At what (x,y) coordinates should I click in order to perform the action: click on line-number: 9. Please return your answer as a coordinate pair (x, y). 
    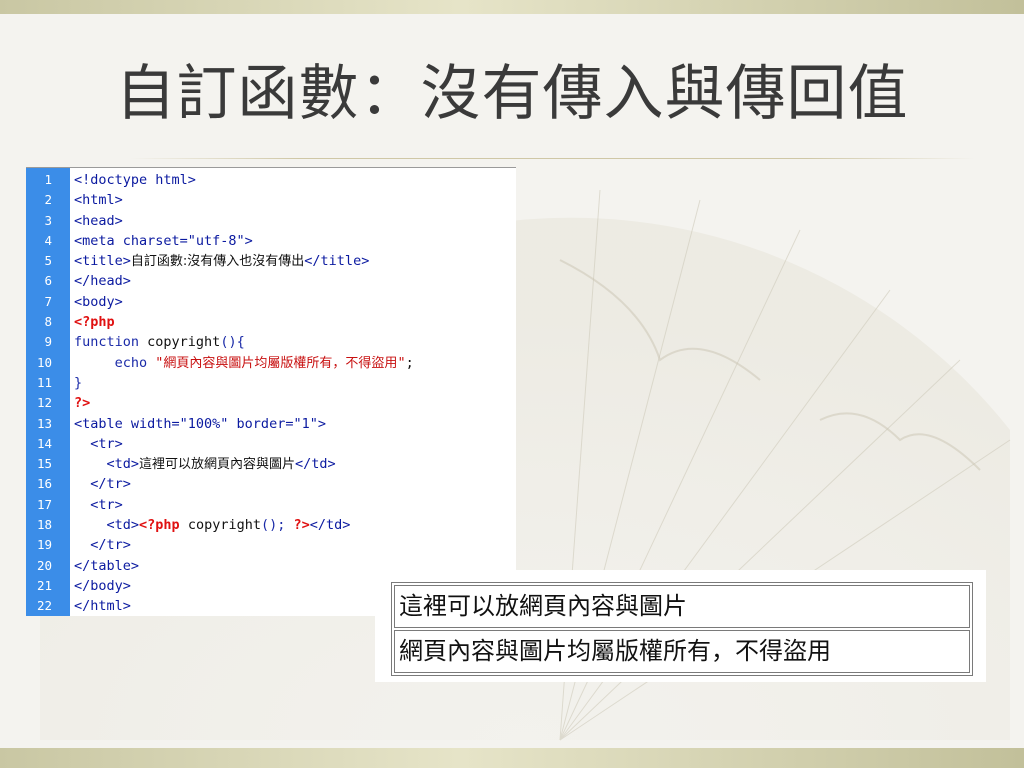
    Looking at the image, I should click on (48, 342).